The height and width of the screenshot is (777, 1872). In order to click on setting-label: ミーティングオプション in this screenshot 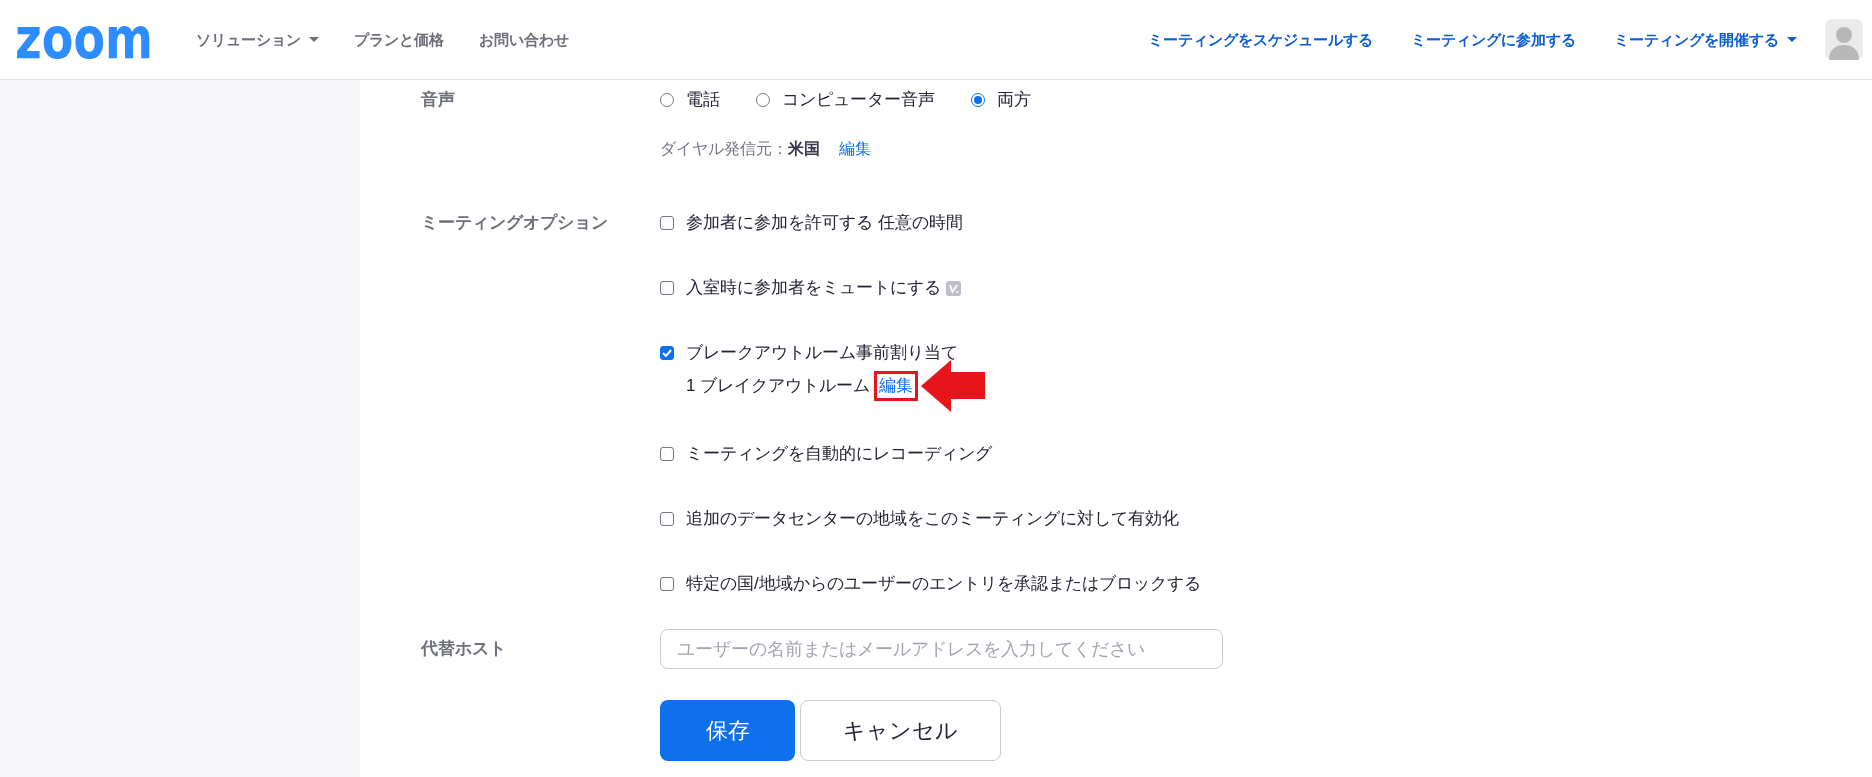, I will do `click(514, 223)`.